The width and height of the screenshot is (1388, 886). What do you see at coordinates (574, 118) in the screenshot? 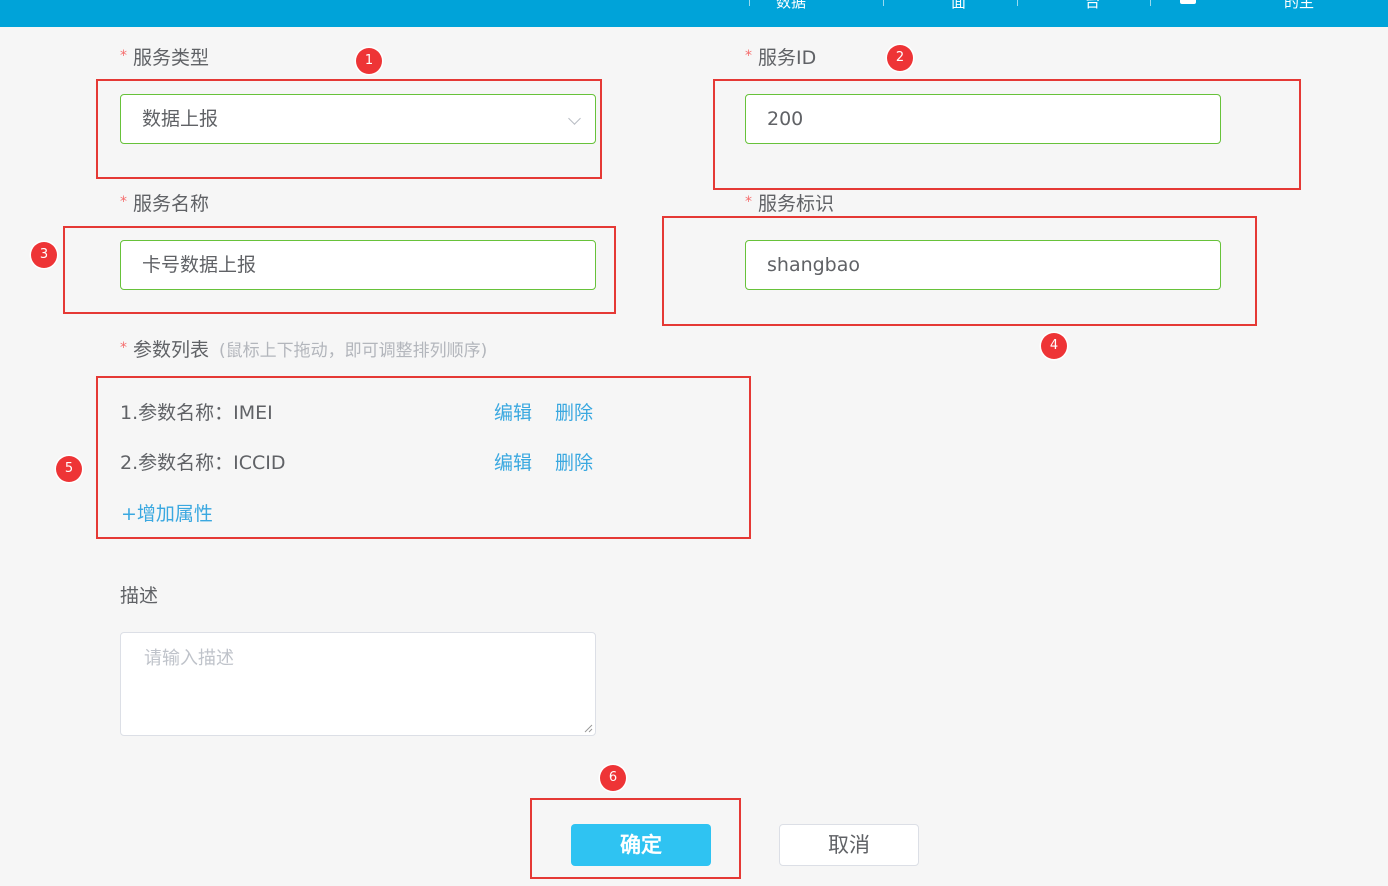
I see `chevron-down-icon` at bounding box center [574, 118].